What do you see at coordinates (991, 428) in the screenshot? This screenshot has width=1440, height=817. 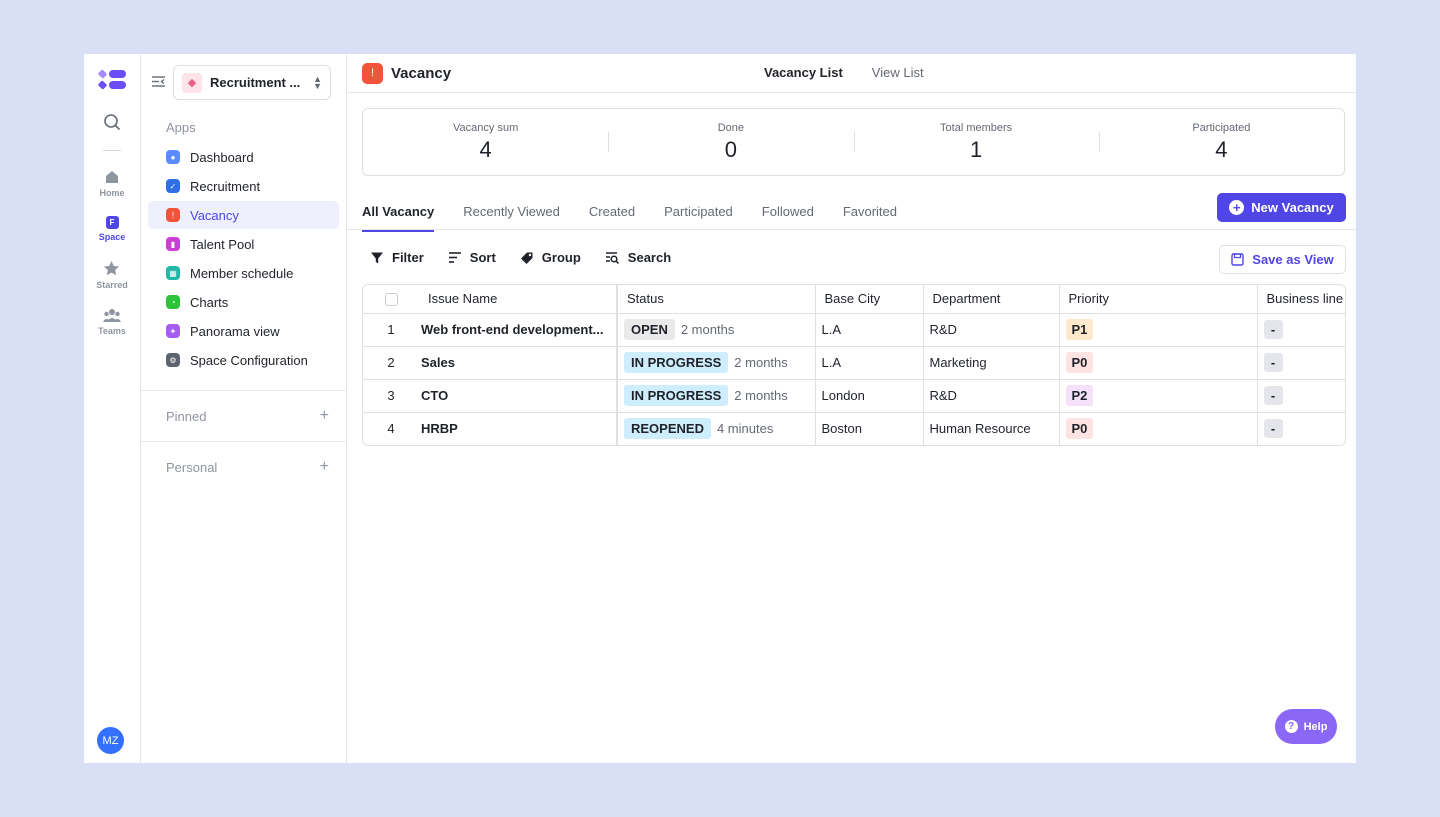 I see `department: Human Resource` at bounding box center [991, 428].